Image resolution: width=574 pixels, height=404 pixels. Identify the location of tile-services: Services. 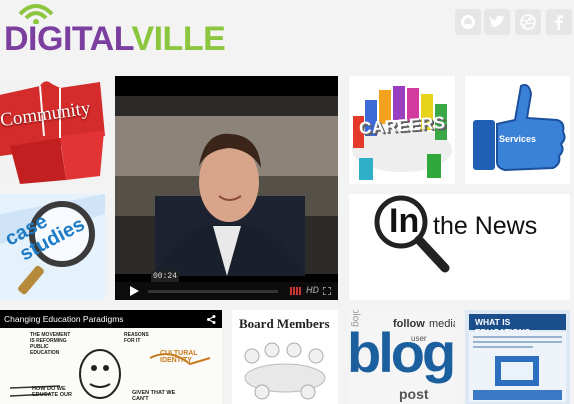
(517, 130).